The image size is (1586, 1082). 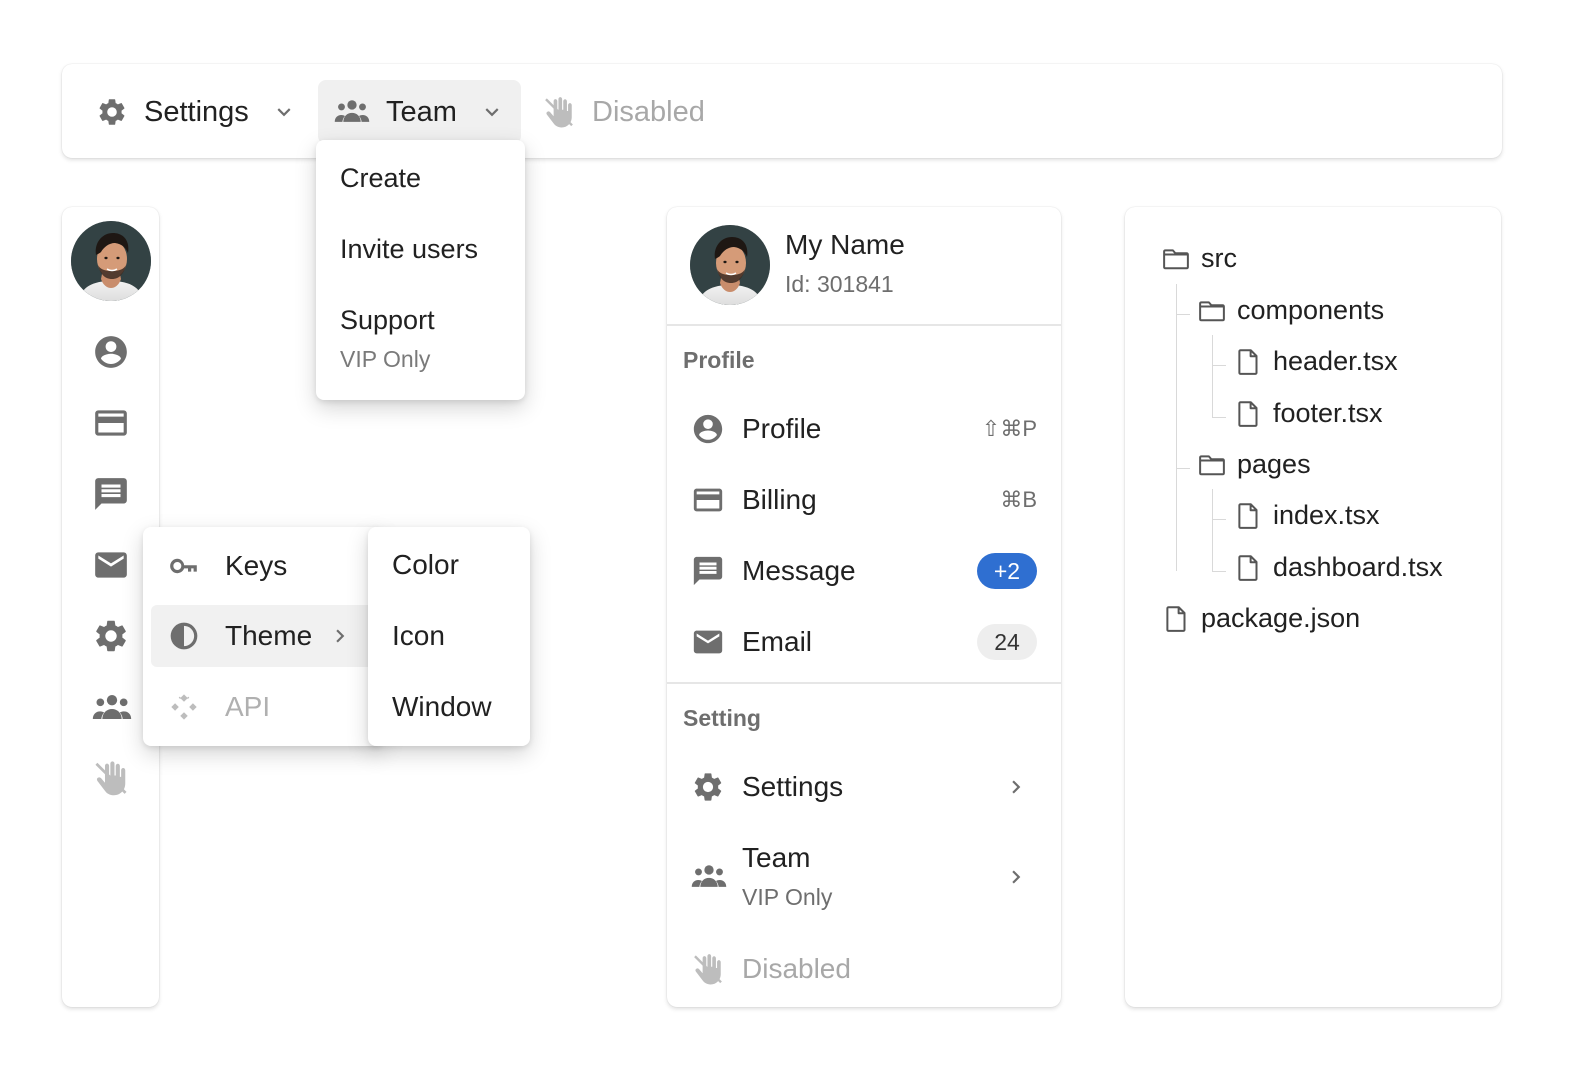 I want to click on menubar: Settings Team Disabled, so click(x=782, y=111).